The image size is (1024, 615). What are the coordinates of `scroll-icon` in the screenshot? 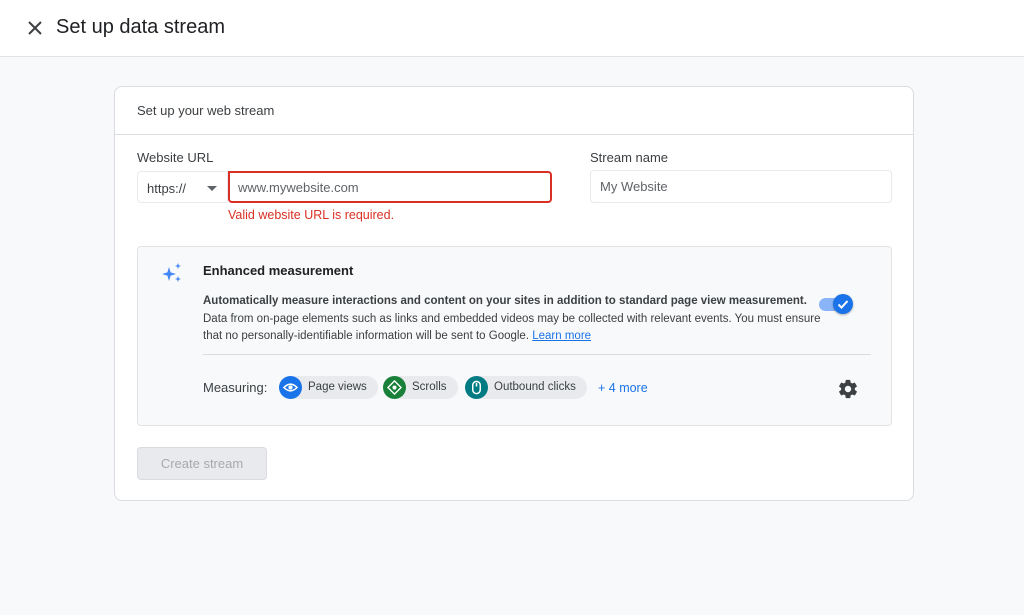 It's located at (394, 387).